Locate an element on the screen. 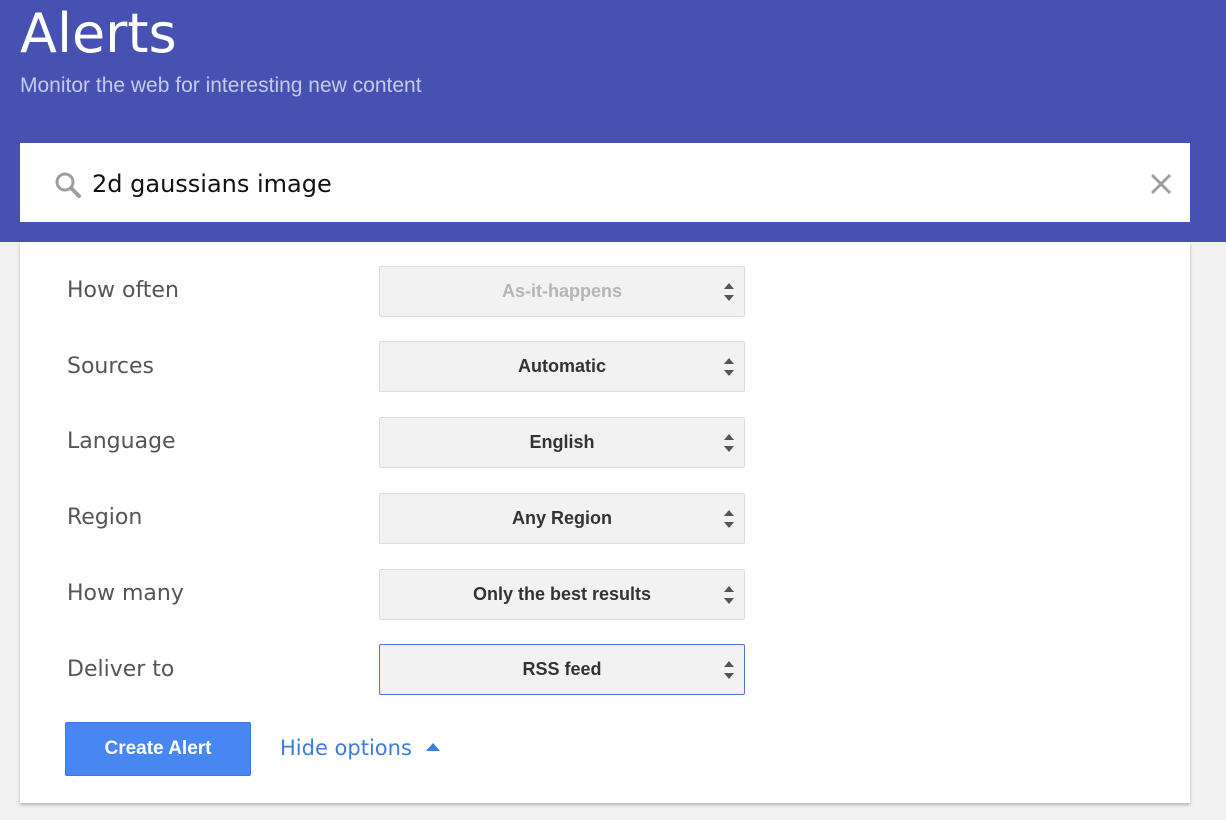 The height and width of the screenshot is (820, 1226). region-label: Region is located at coordinates (105, 517).